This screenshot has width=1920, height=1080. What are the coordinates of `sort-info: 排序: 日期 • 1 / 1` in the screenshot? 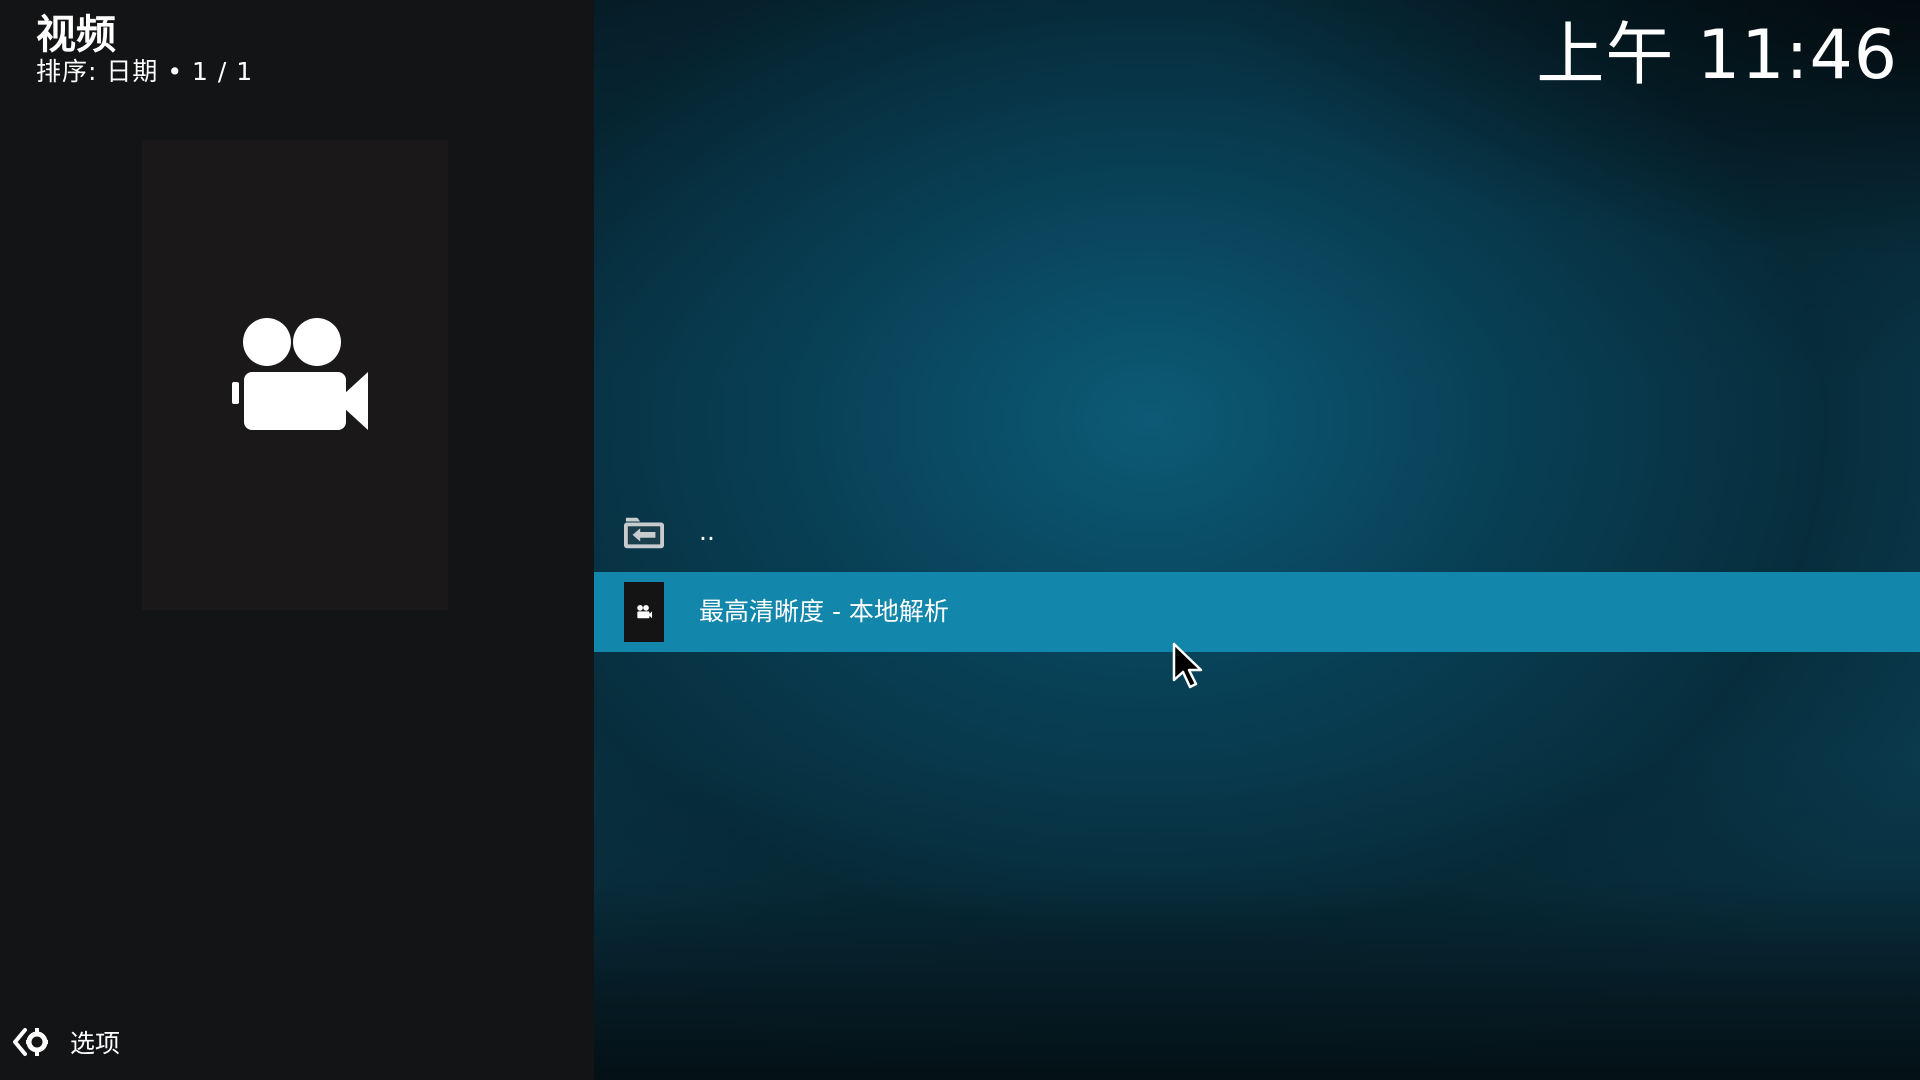 It's located at (145, 71).